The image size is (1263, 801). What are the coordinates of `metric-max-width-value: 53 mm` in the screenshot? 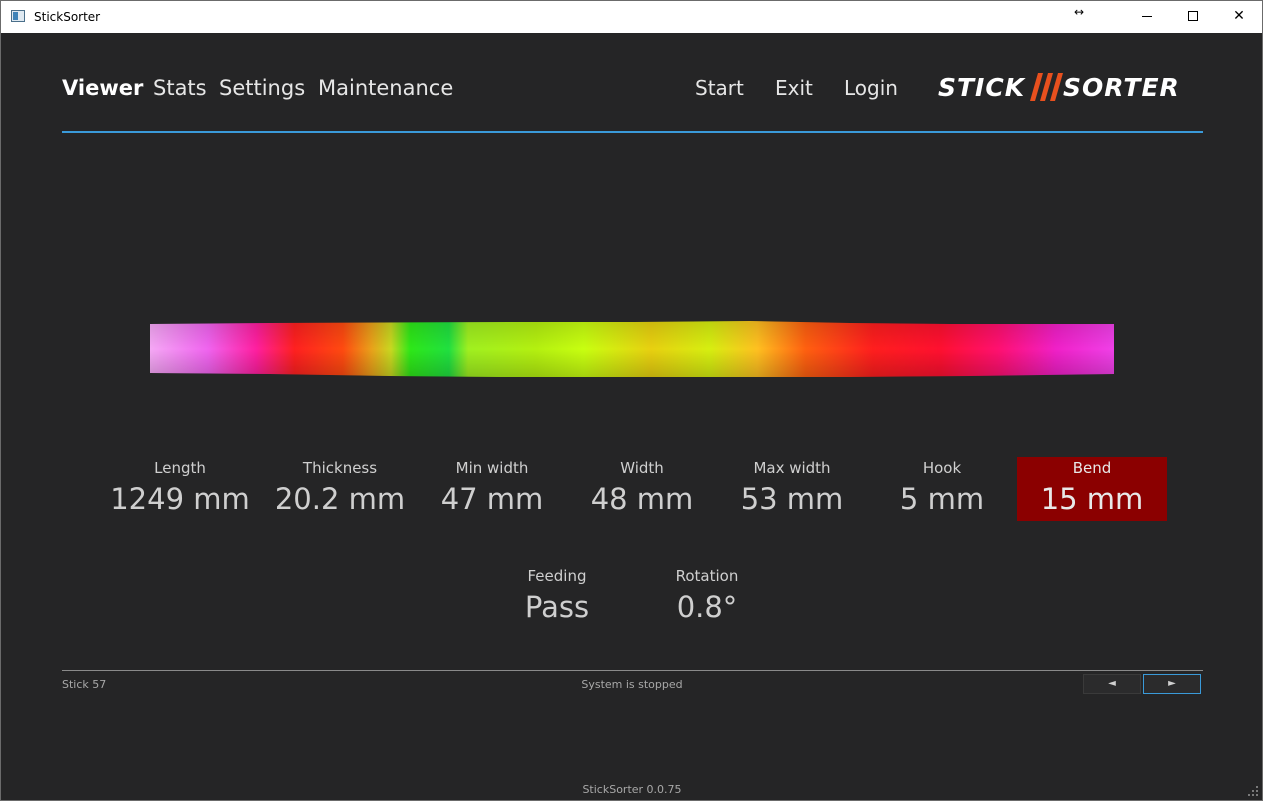 It's located at (792, 499).